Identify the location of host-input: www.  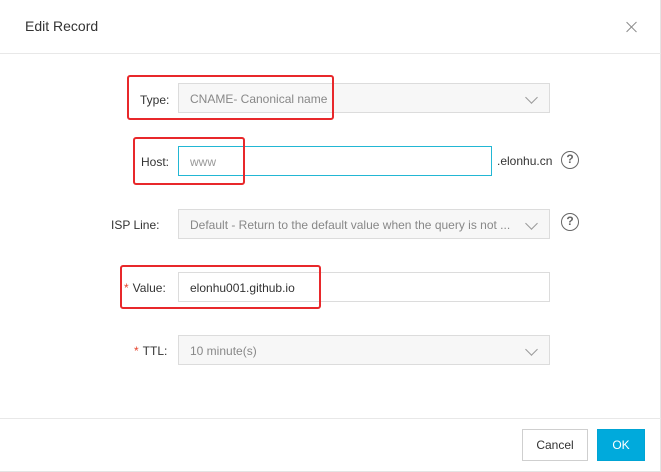
(335, 161).